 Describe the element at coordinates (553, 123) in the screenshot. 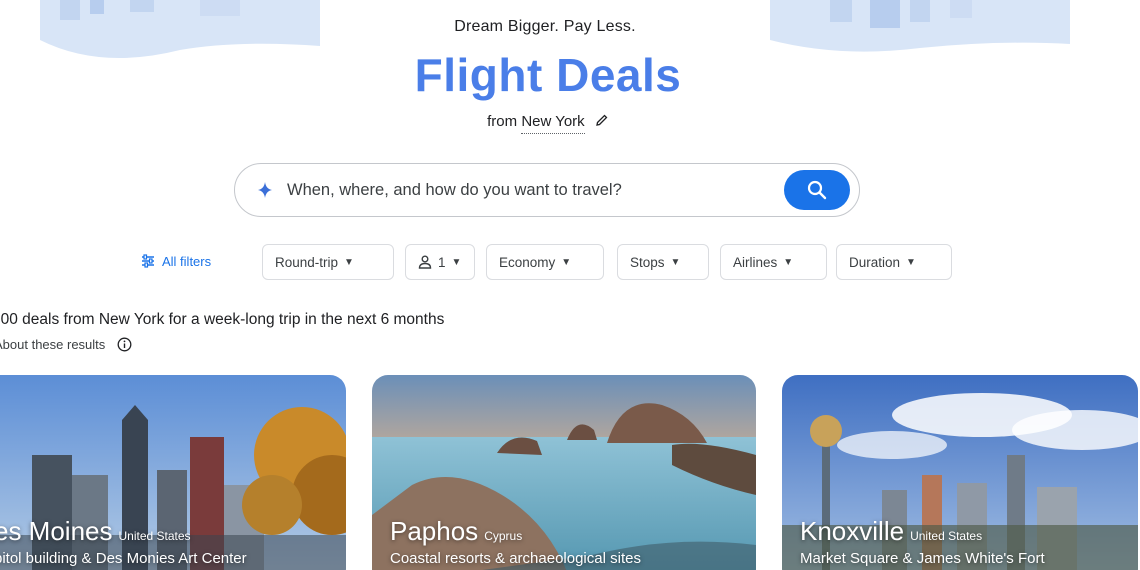

I see `origin-city-selector: New York` at that location.